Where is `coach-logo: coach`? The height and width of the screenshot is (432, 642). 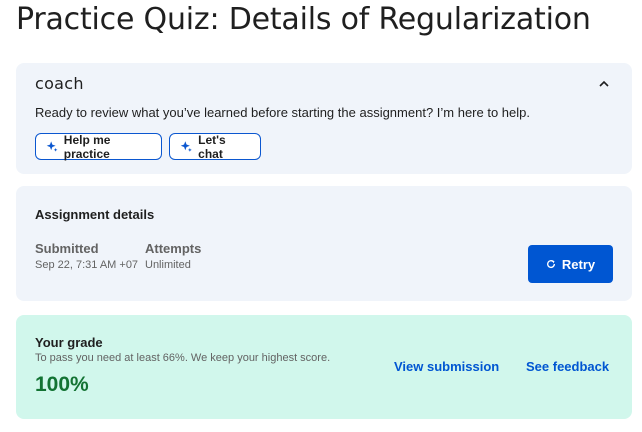 coach-logo: coach is located at coordinates (59, 83).